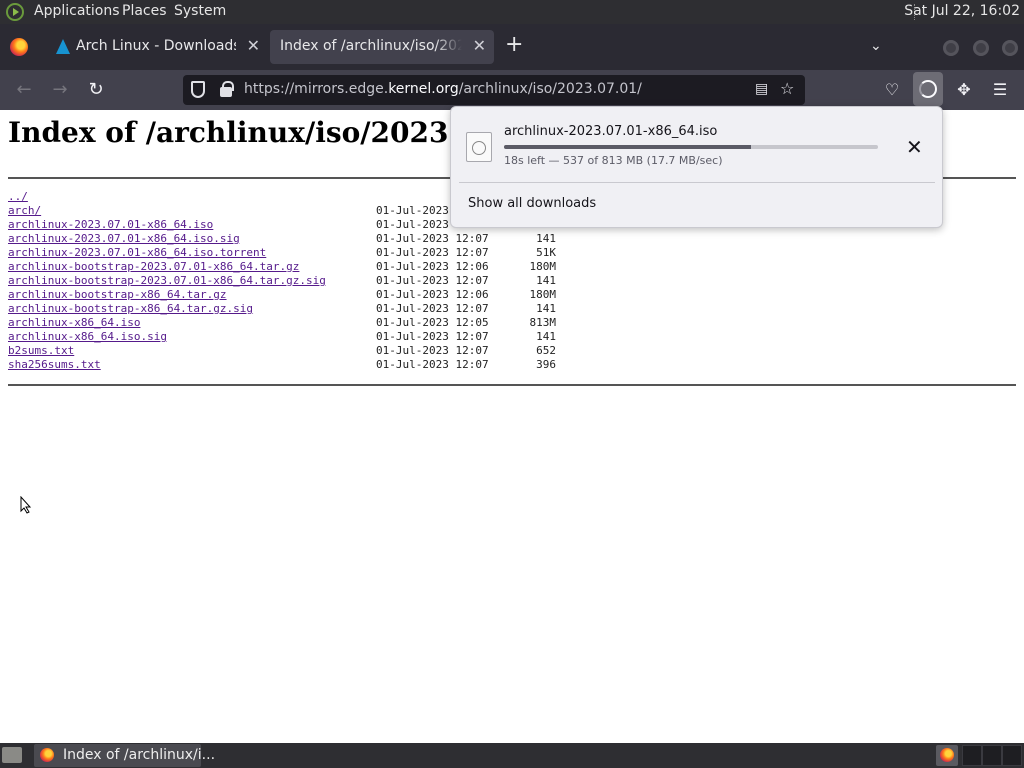  I want to click on file-link: archlinux-2023.07.01-x86_64.iso.sig, so click(124, 239).